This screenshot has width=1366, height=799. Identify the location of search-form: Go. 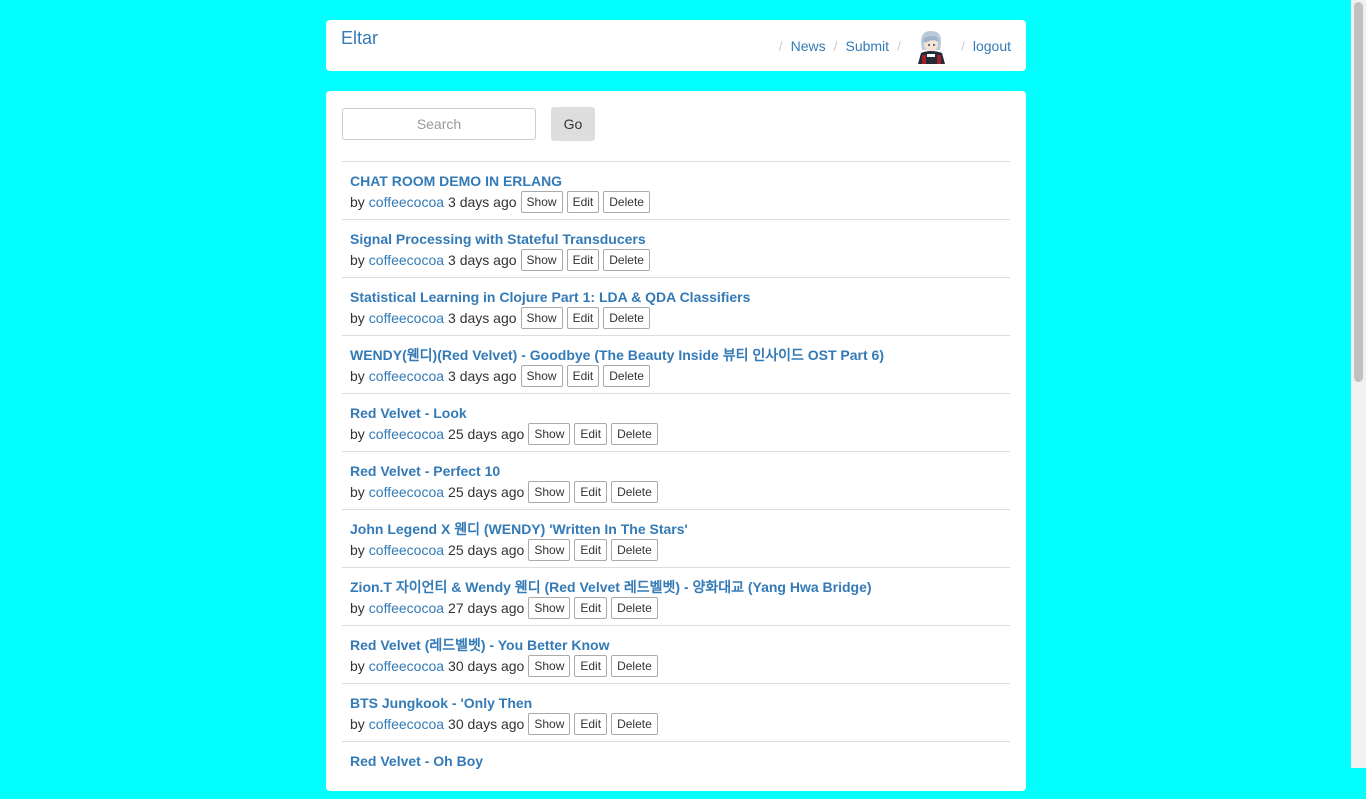
(468, 124).